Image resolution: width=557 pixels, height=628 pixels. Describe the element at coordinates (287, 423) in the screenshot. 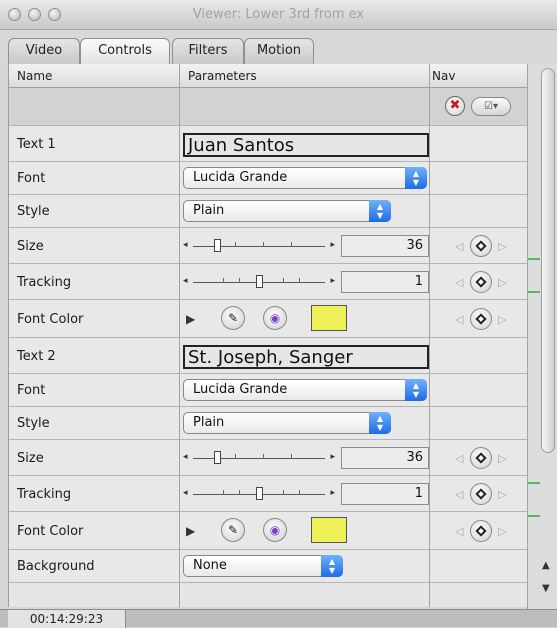

I see `style2-select: Plain ▲ ▼` at that location.